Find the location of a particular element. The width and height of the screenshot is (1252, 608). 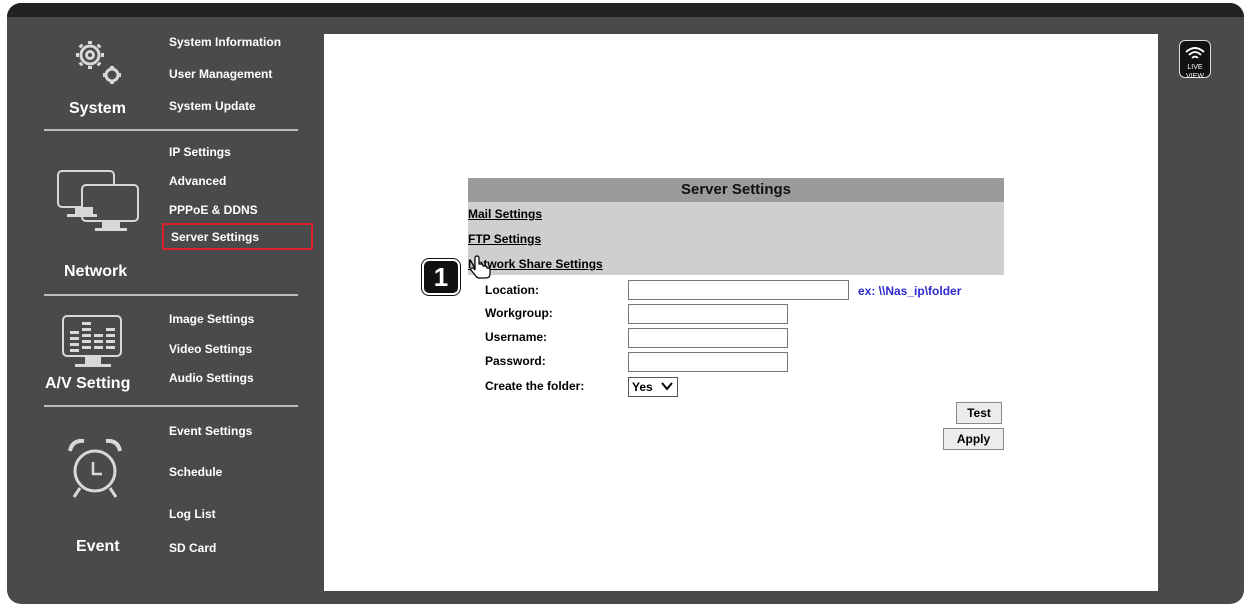

gears-icon is located at coordinates (97, 63).